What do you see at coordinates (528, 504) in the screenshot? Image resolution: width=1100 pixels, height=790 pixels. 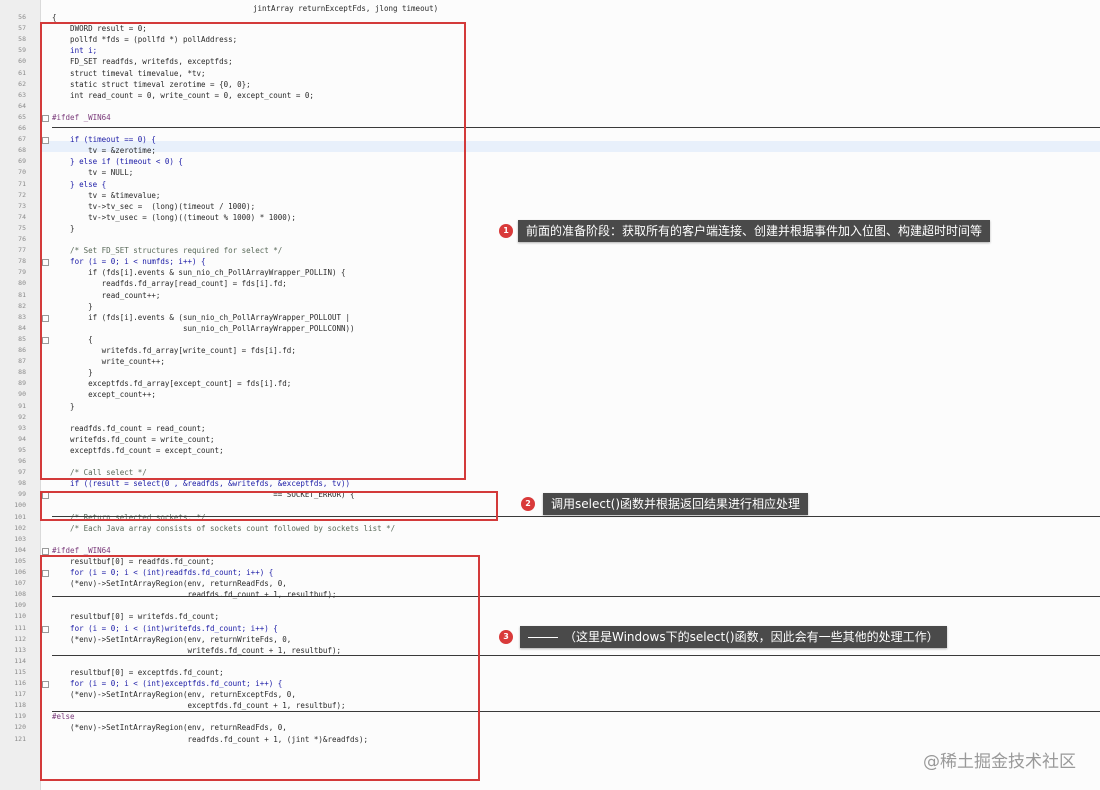 I see `annotation-badge-2: 2` at bounding box center [528, 504].